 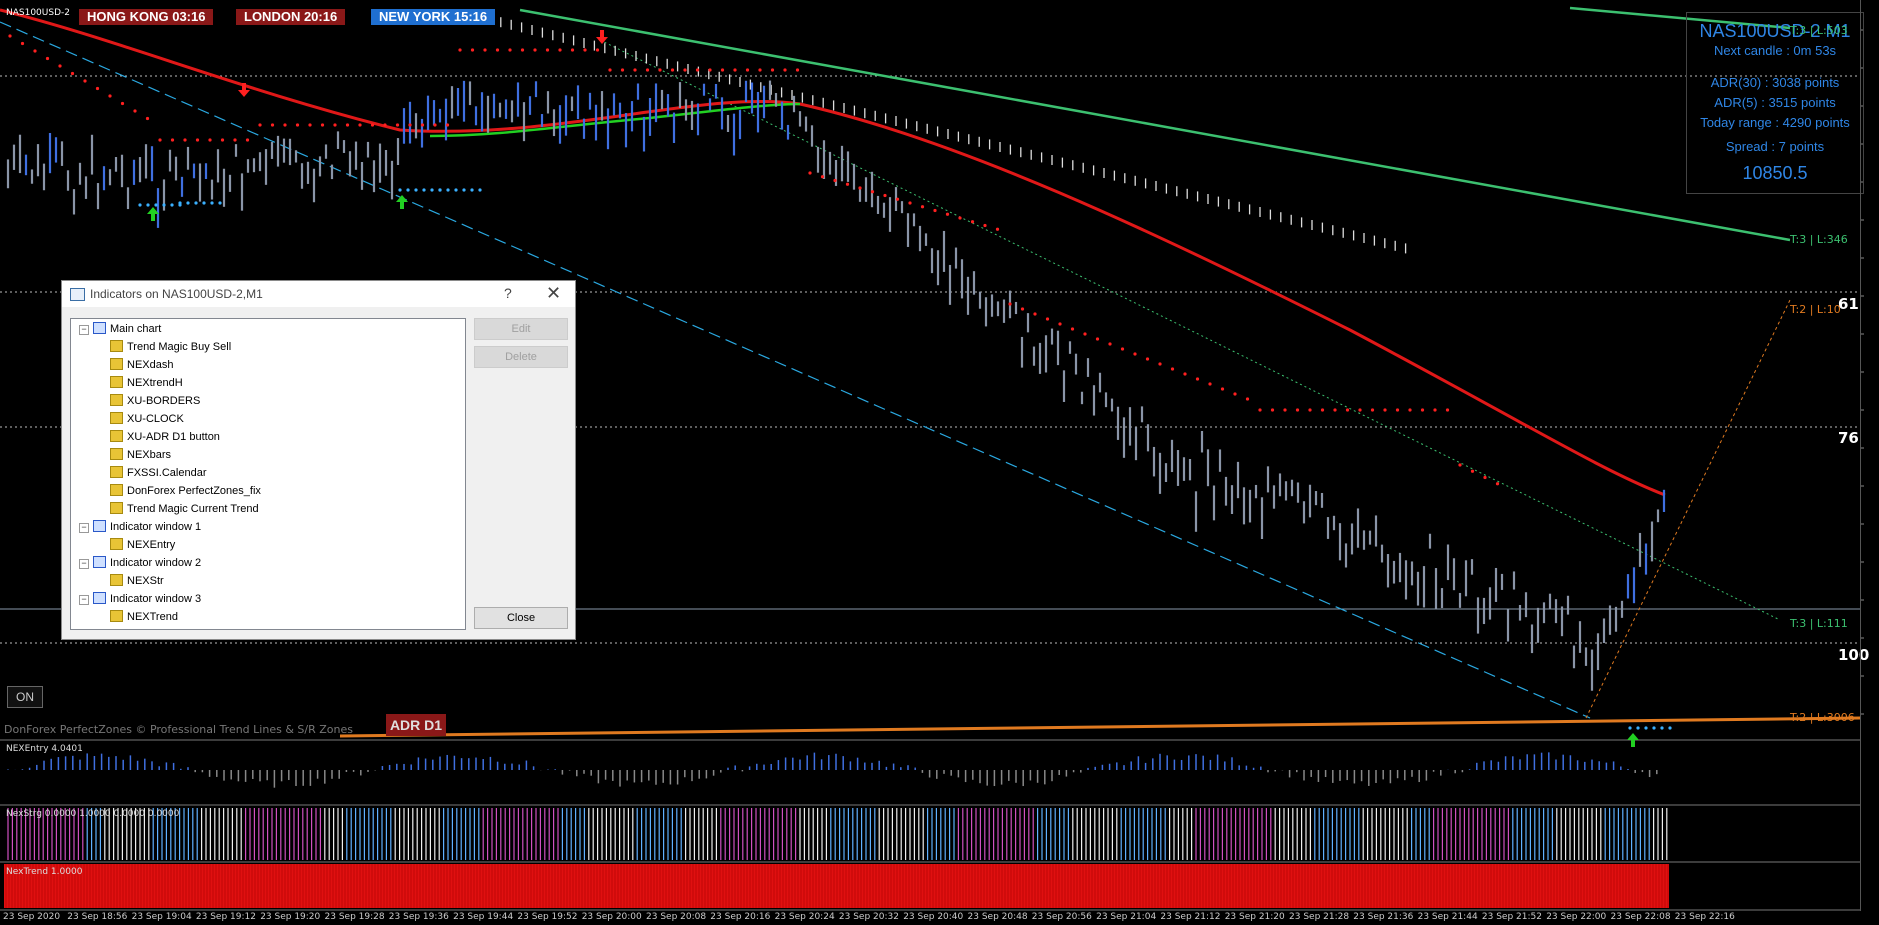 I want to click on help-icon: ?, so click(x=508, y=293).